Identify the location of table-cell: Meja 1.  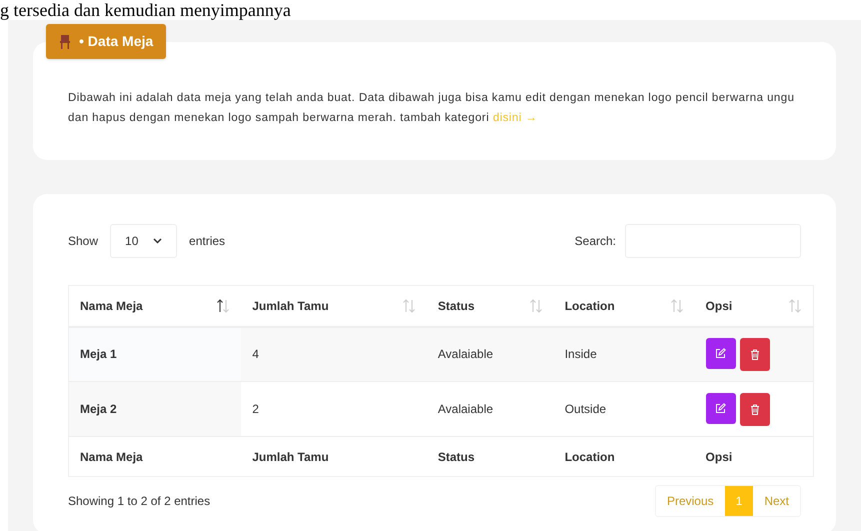
(155, 354).